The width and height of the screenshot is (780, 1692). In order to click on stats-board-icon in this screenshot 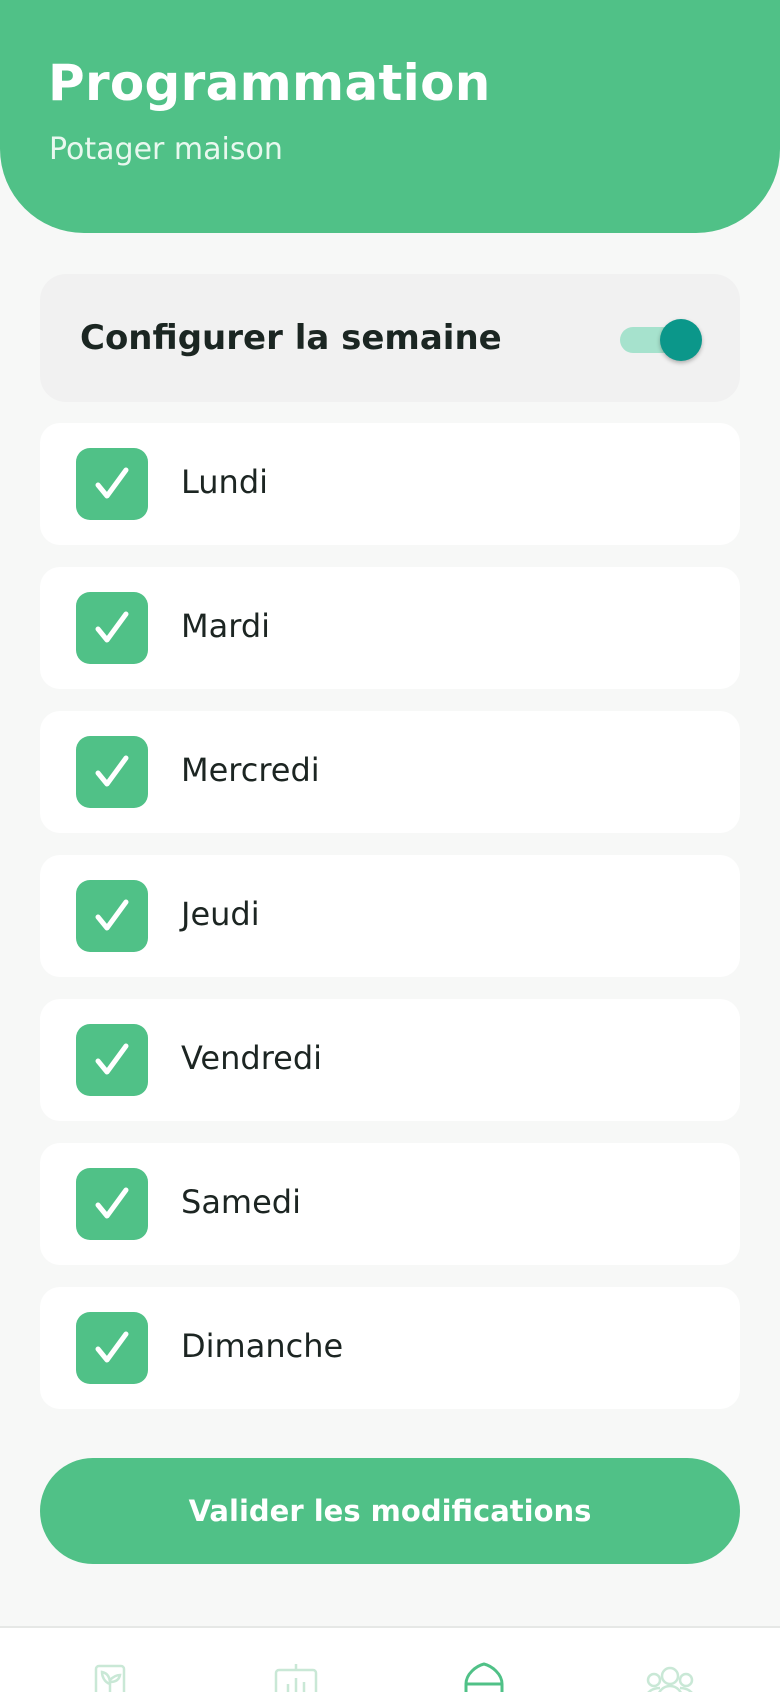, I will do `click(296, 1678)`.